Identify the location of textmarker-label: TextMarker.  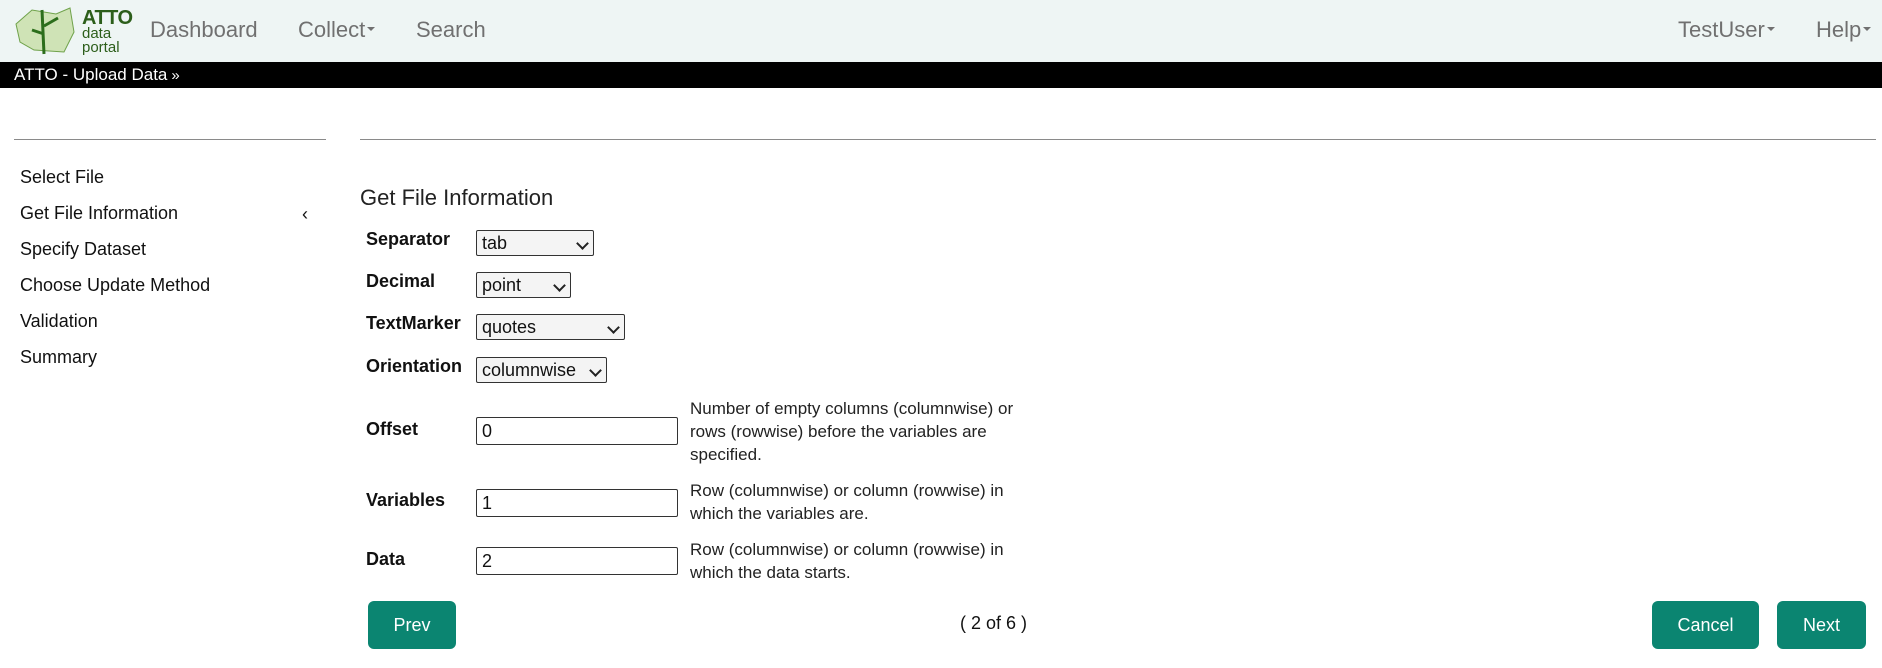
(413, 323).